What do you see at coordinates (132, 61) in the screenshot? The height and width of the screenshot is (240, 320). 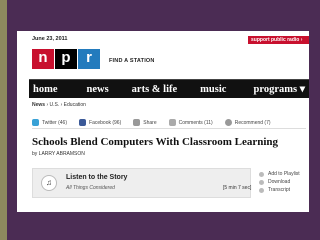 I see `find-a-station-link: FIND A STATION` at bounding box center [132, 61].